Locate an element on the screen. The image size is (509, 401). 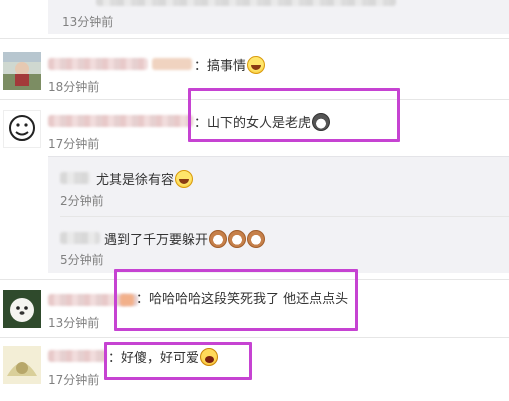
comment-time: 18分钟前 is located at coordinates (74, 87).